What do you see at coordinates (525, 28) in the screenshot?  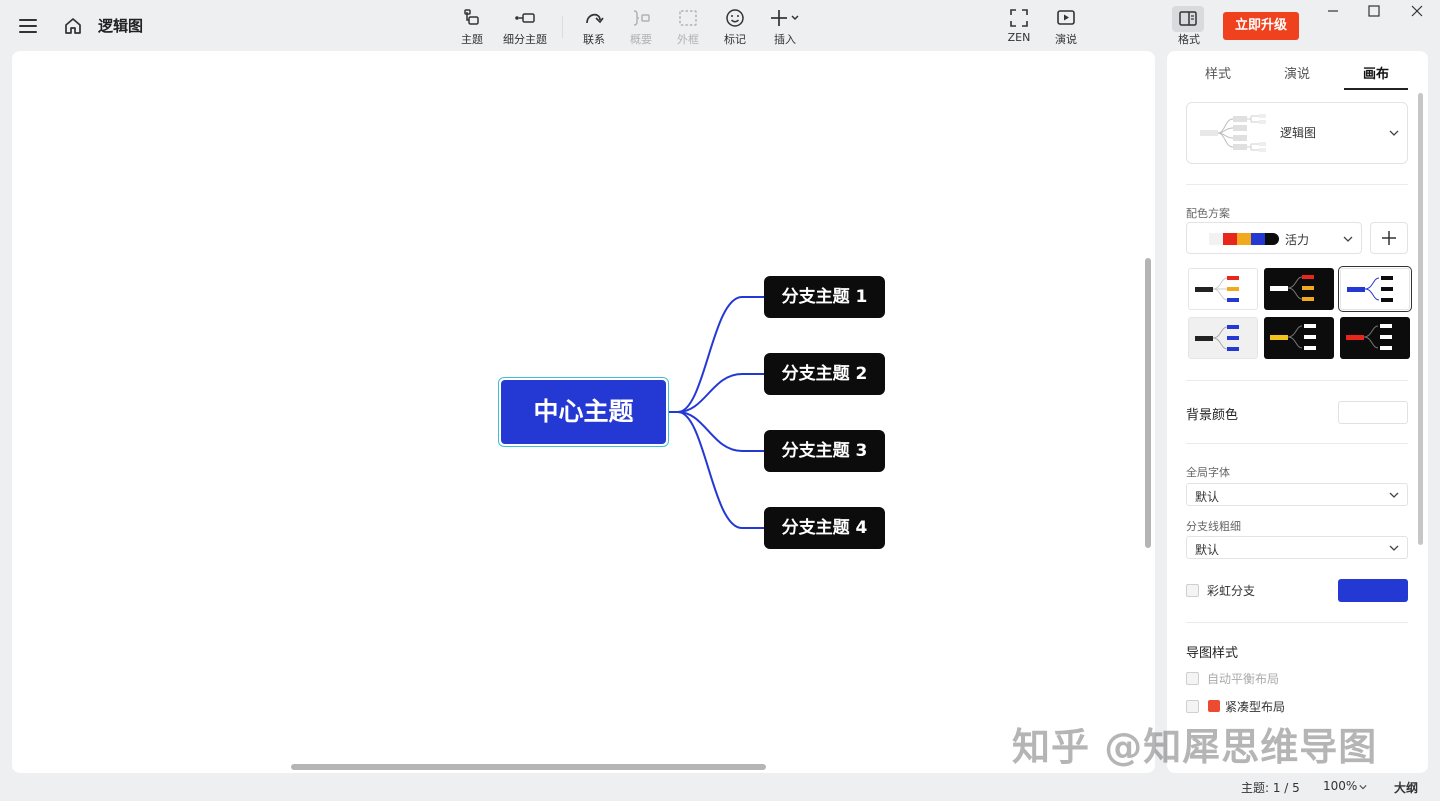 I see `add-subtopic-button: 细分主题` at bounding box center [525, 28].